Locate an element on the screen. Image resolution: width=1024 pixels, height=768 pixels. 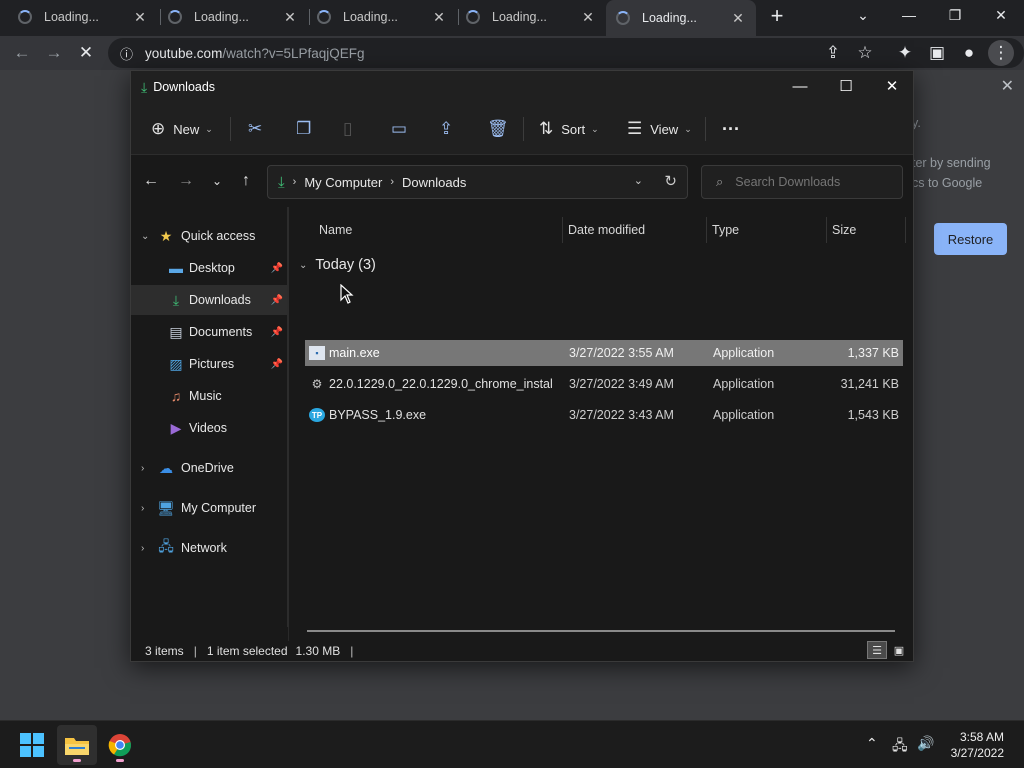
share-button: ⇪ is located at coordinates (446, 129).